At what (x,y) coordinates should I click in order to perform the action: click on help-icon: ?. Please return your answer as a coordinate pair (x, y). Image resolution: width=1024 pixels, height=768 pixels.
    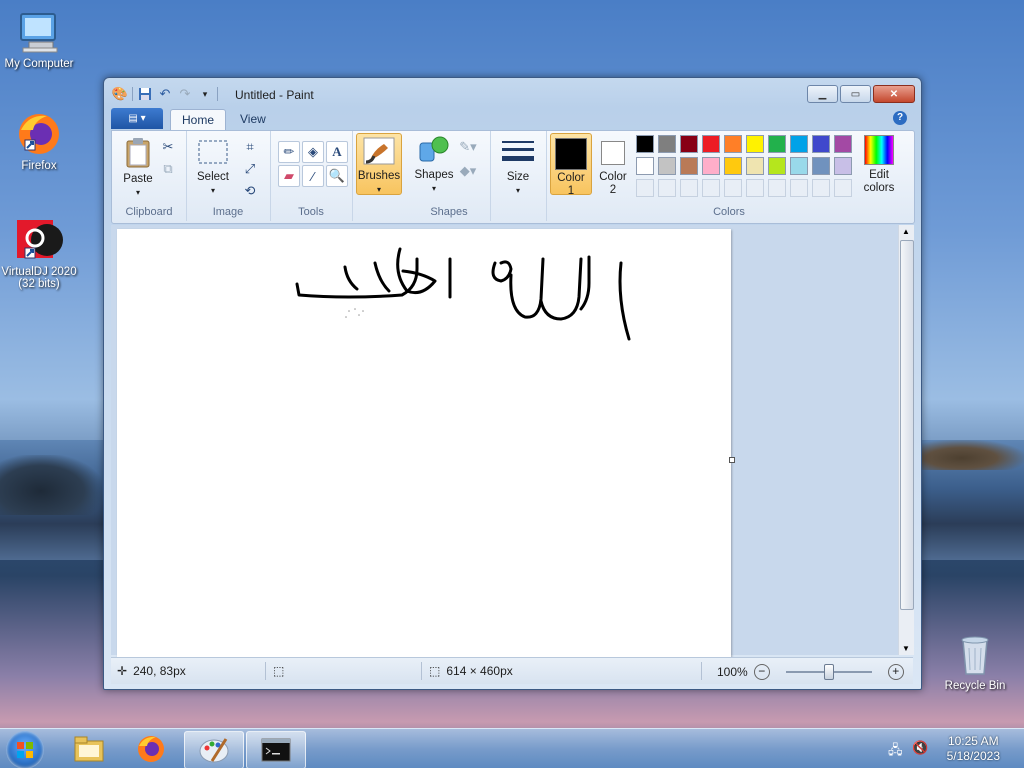
    Looking at the image, I should click on (900, 118).